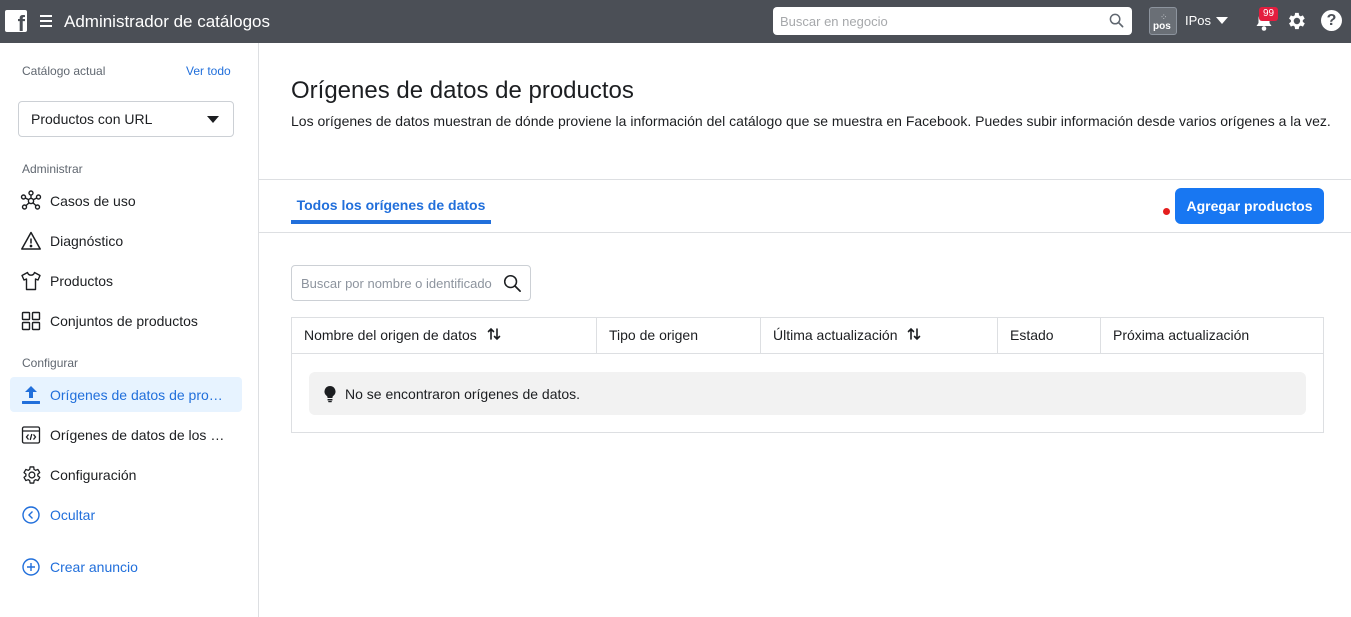 This screenshot has height=617, width=1351. What do you see at coordinates (933, 21) in the screenshot?
I see `business-search-input` at bounding box center [933, 21].